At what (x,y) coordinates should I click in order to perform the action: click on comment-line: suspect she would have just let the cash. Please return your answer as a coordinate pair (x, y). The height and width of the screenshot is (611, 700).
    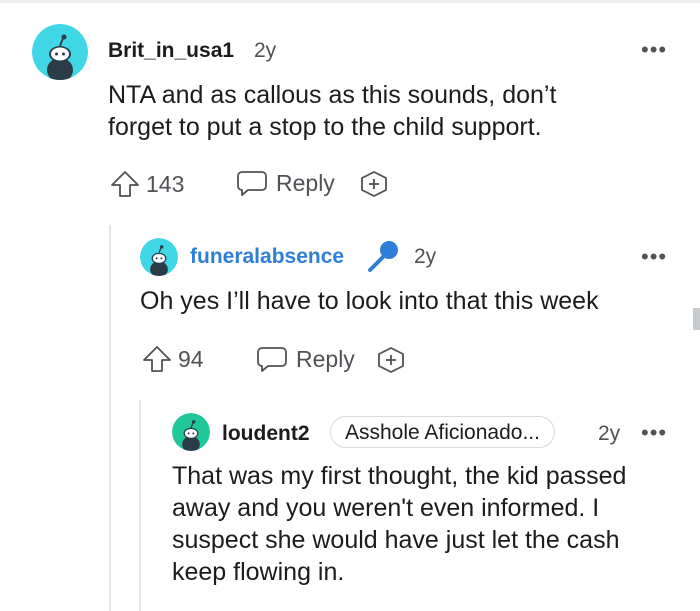
    Looking at the image, I should click on (396, 540).